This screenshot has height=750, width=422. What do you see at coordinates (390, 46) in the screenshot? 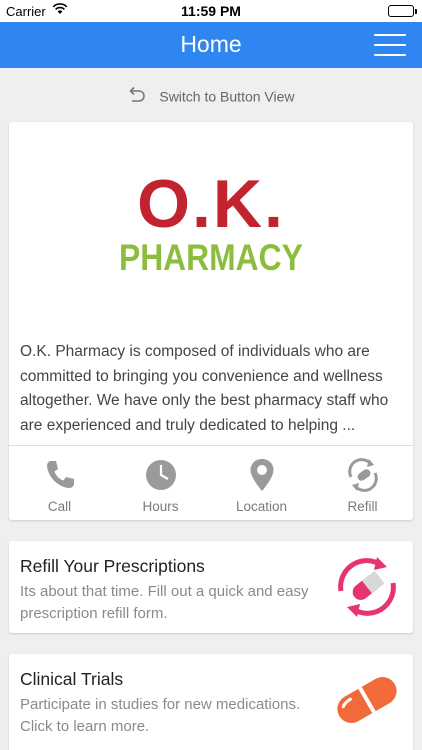
I see `hamburger-menu-icon` at bounding box center [390, 46].